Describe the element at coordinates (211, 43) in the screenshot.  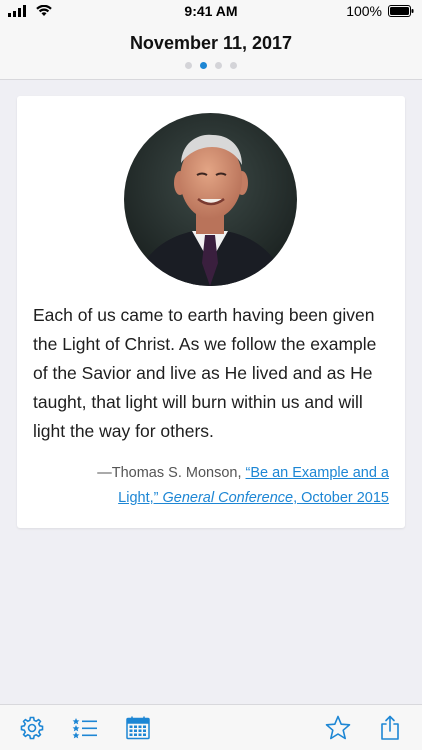
I see `date-title: November 11, 2017` at that location.